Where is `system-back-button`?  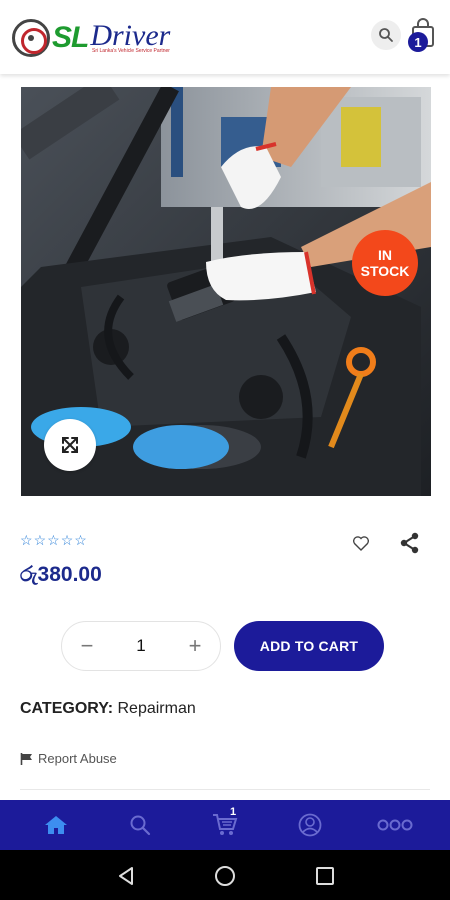
system-back-button is located at coordinates (126, 876).